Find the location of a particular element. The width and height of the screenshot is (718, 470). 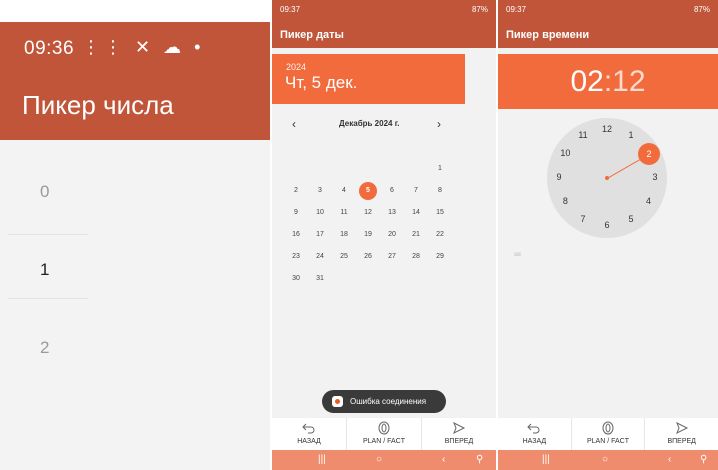

chevron-left-icon: ‹ is located at coordinates (294, 124).